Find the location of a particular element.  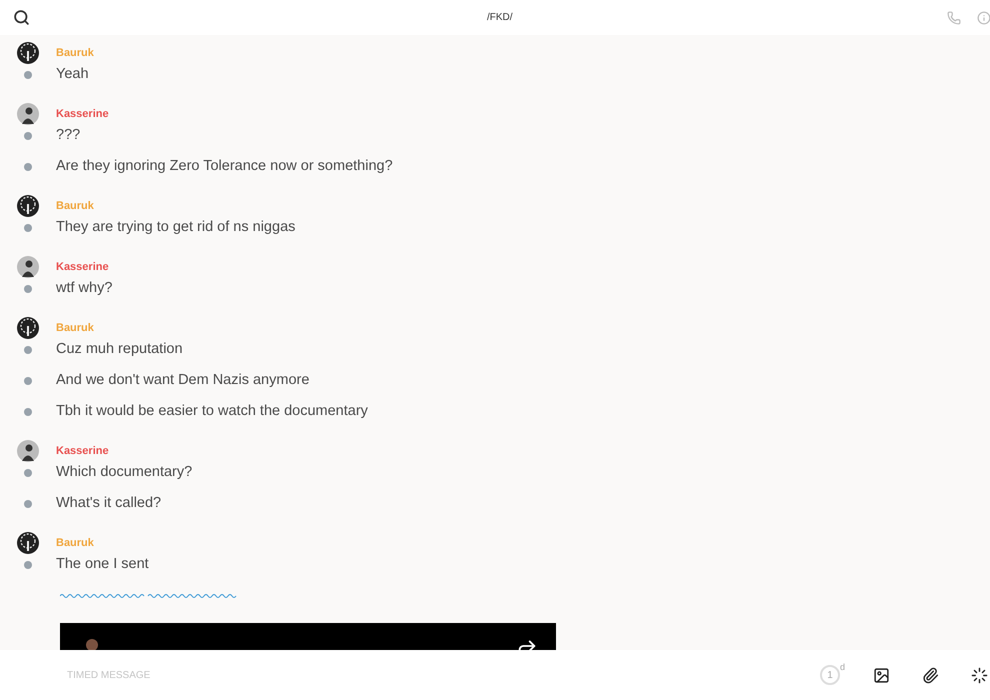

link-drawing is located at coordinates (149, 595).